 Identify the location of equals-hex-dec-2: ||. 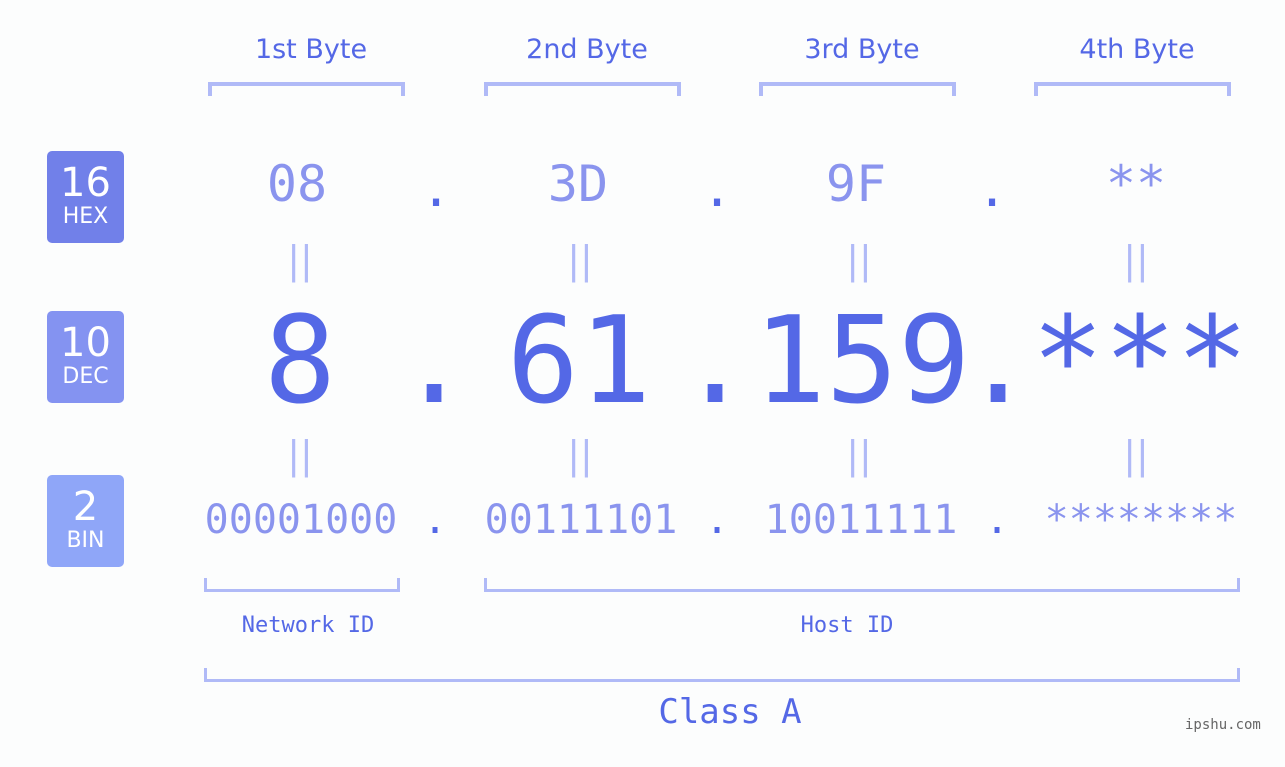
(580, 260).